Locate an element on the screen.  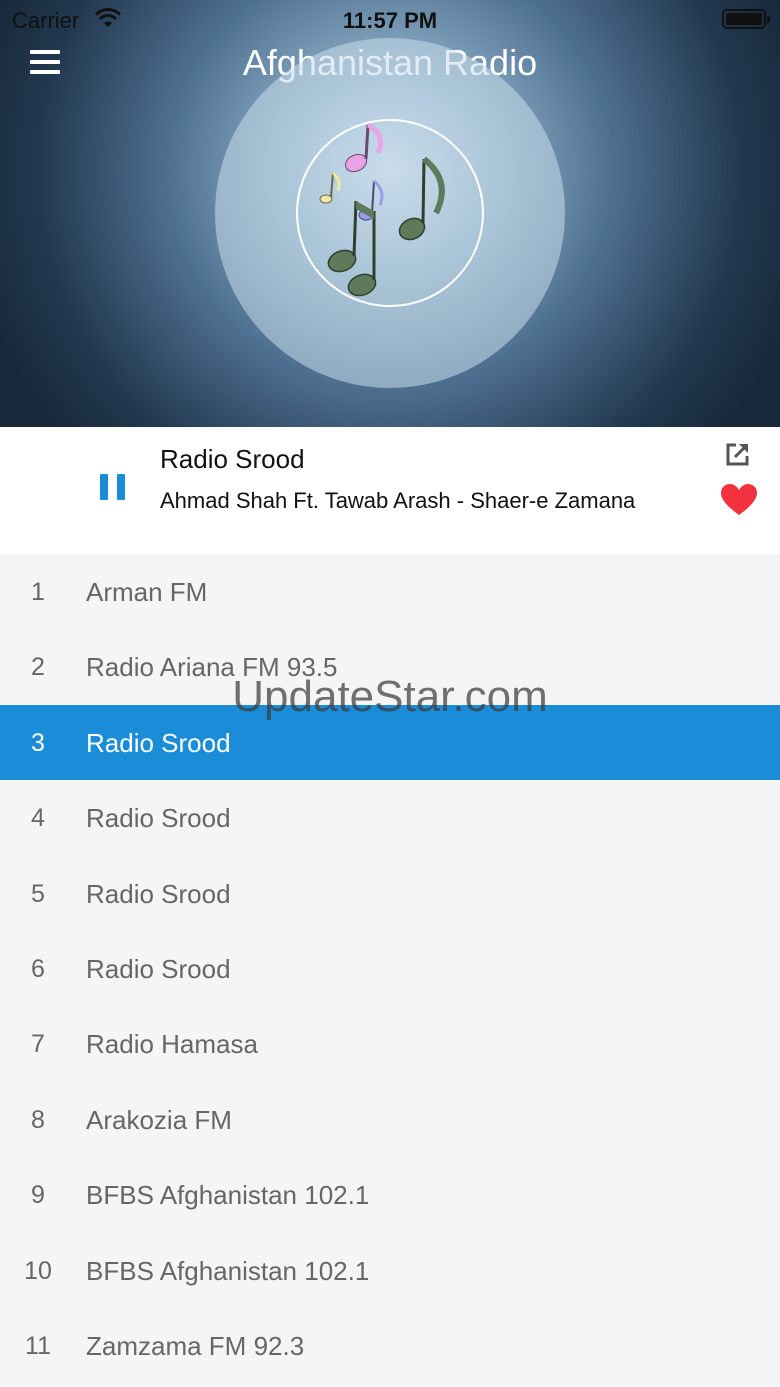
station-row: 8 Arakozia FM is located at coordinates (390, 1119).